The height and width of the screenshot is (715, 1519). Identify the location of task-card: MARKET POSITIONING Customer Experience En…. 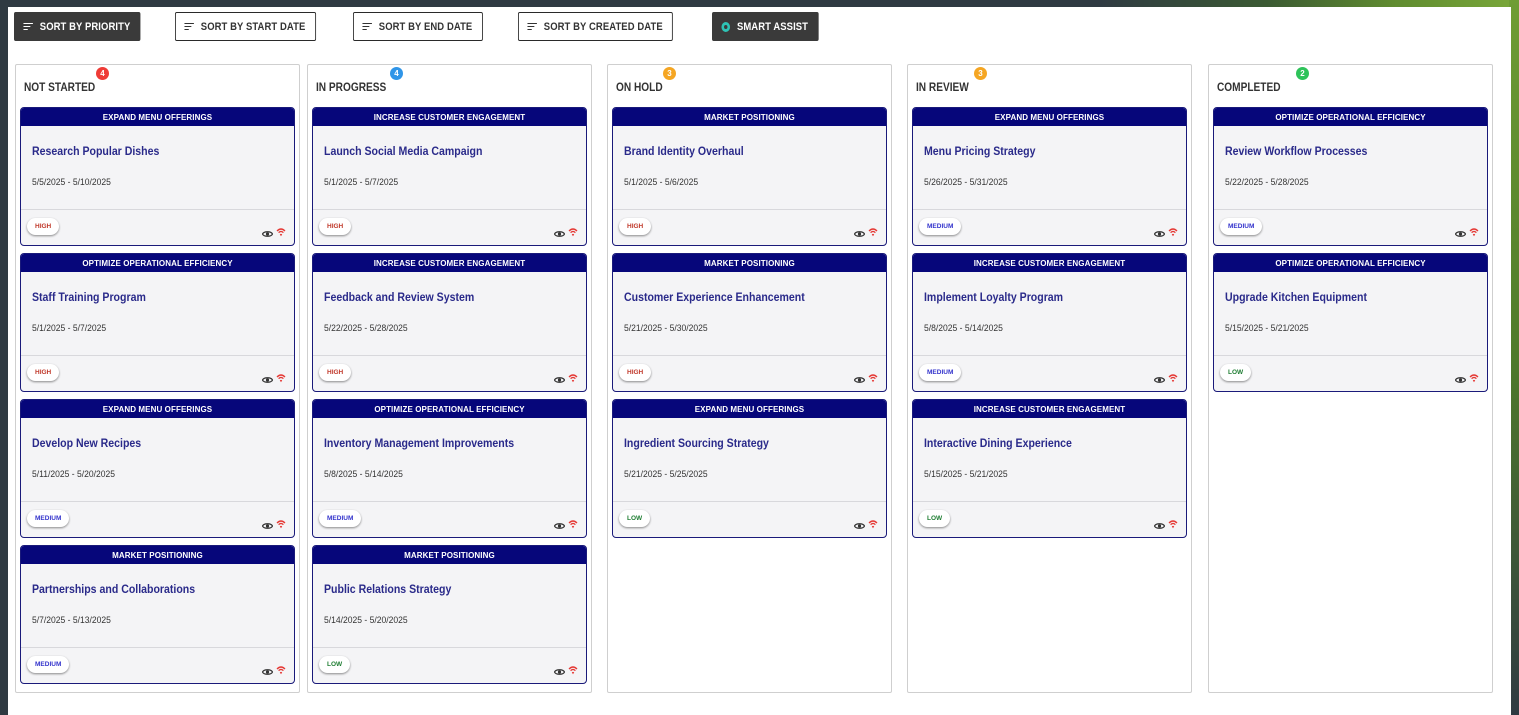
(749, 322).